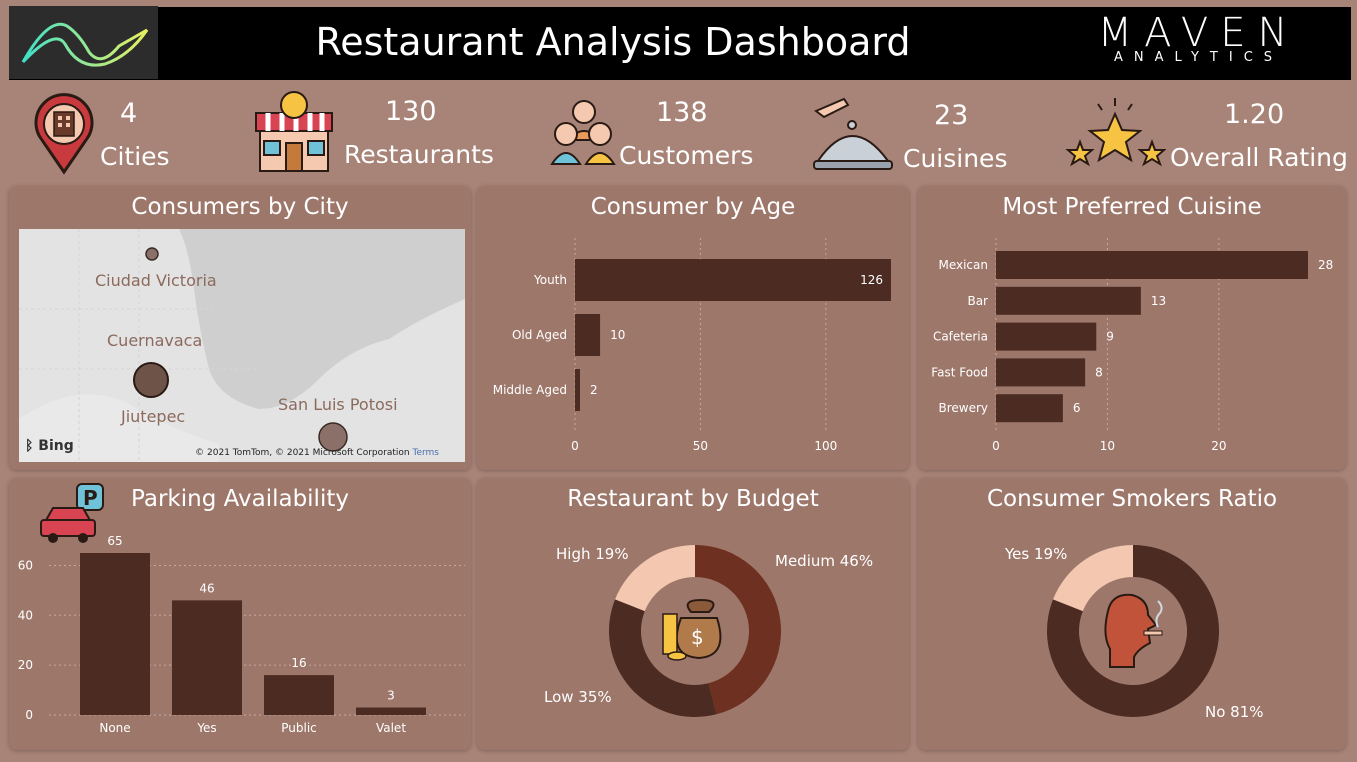 This screenshot has width=1357, height=762. Describe the element at coordinates (373, 133) in the screenshot. I see `kpi-restaurants: 130 Restaurants` at that location.